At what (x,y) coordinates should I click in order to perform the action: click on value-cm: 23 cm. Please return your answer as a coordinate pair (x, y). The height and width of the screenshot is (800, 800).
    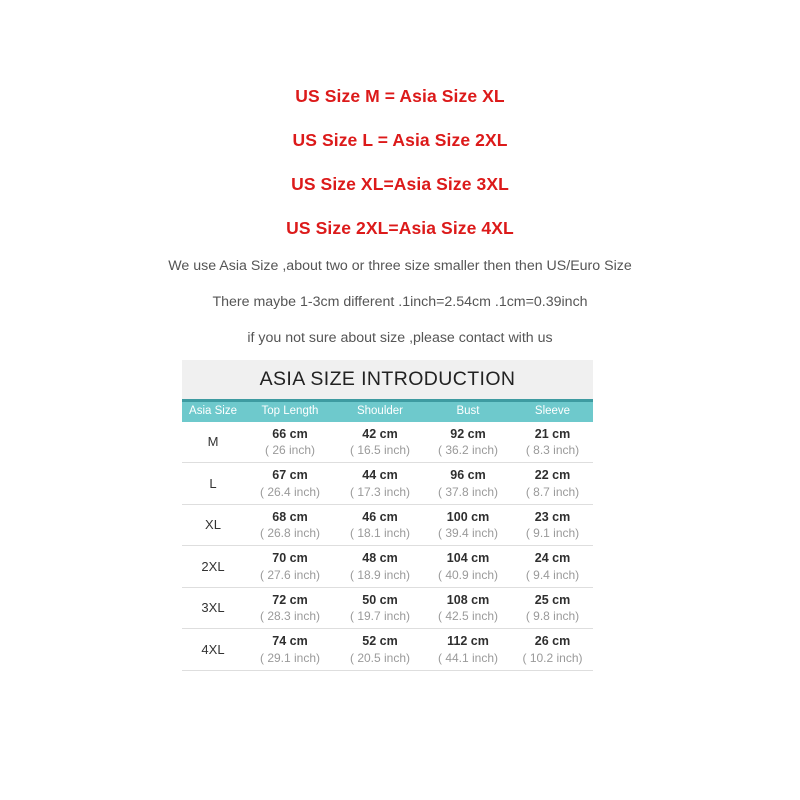
    Looking at the image, I should click on (552, 516).